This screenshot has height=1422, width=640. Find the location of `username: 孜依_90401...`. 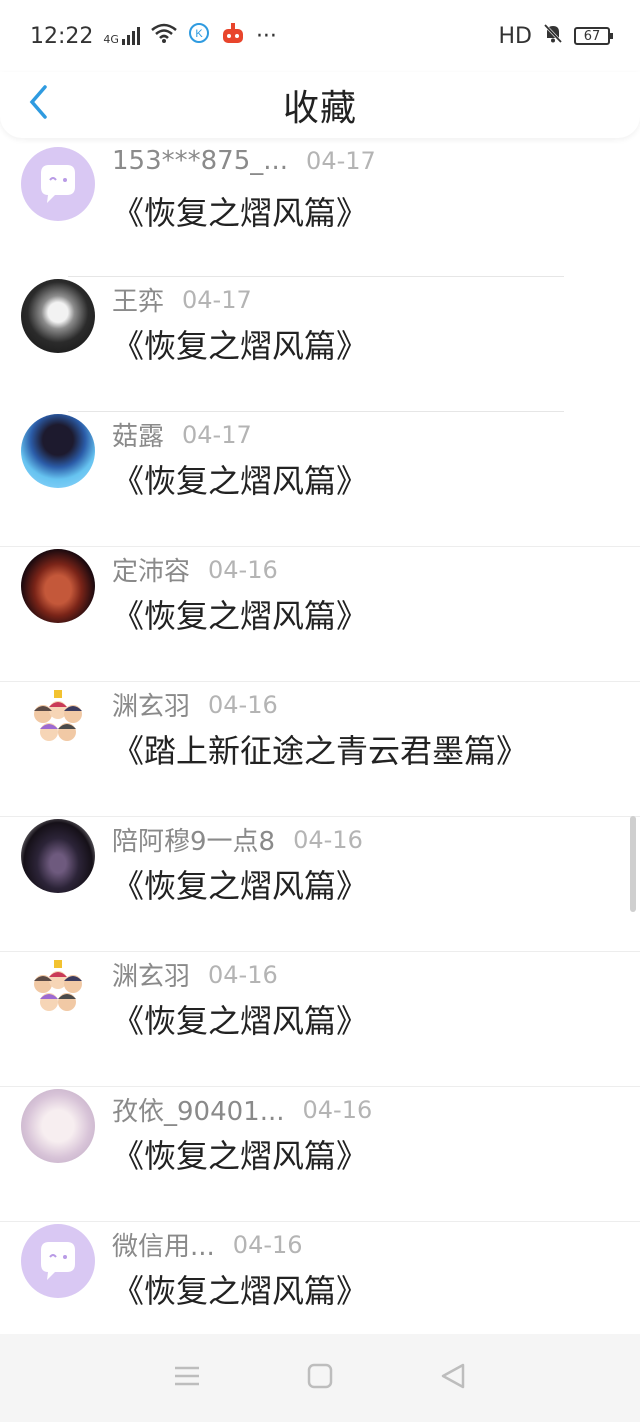

username: 孜依_90401... is located at coordinates (198, 1109).